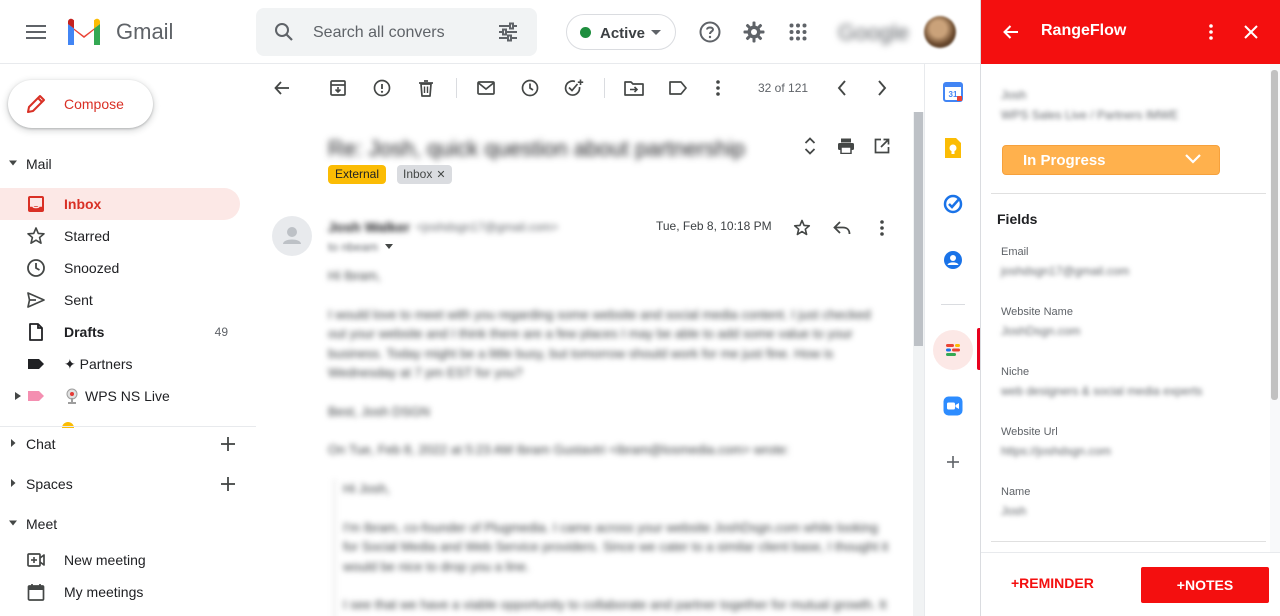 The width and height of the screenshot is (1280, 616). Describe the element at coordinates (120, 332) in the screenshot. I see `nav-item-drafts: Drafts 49` at that location.